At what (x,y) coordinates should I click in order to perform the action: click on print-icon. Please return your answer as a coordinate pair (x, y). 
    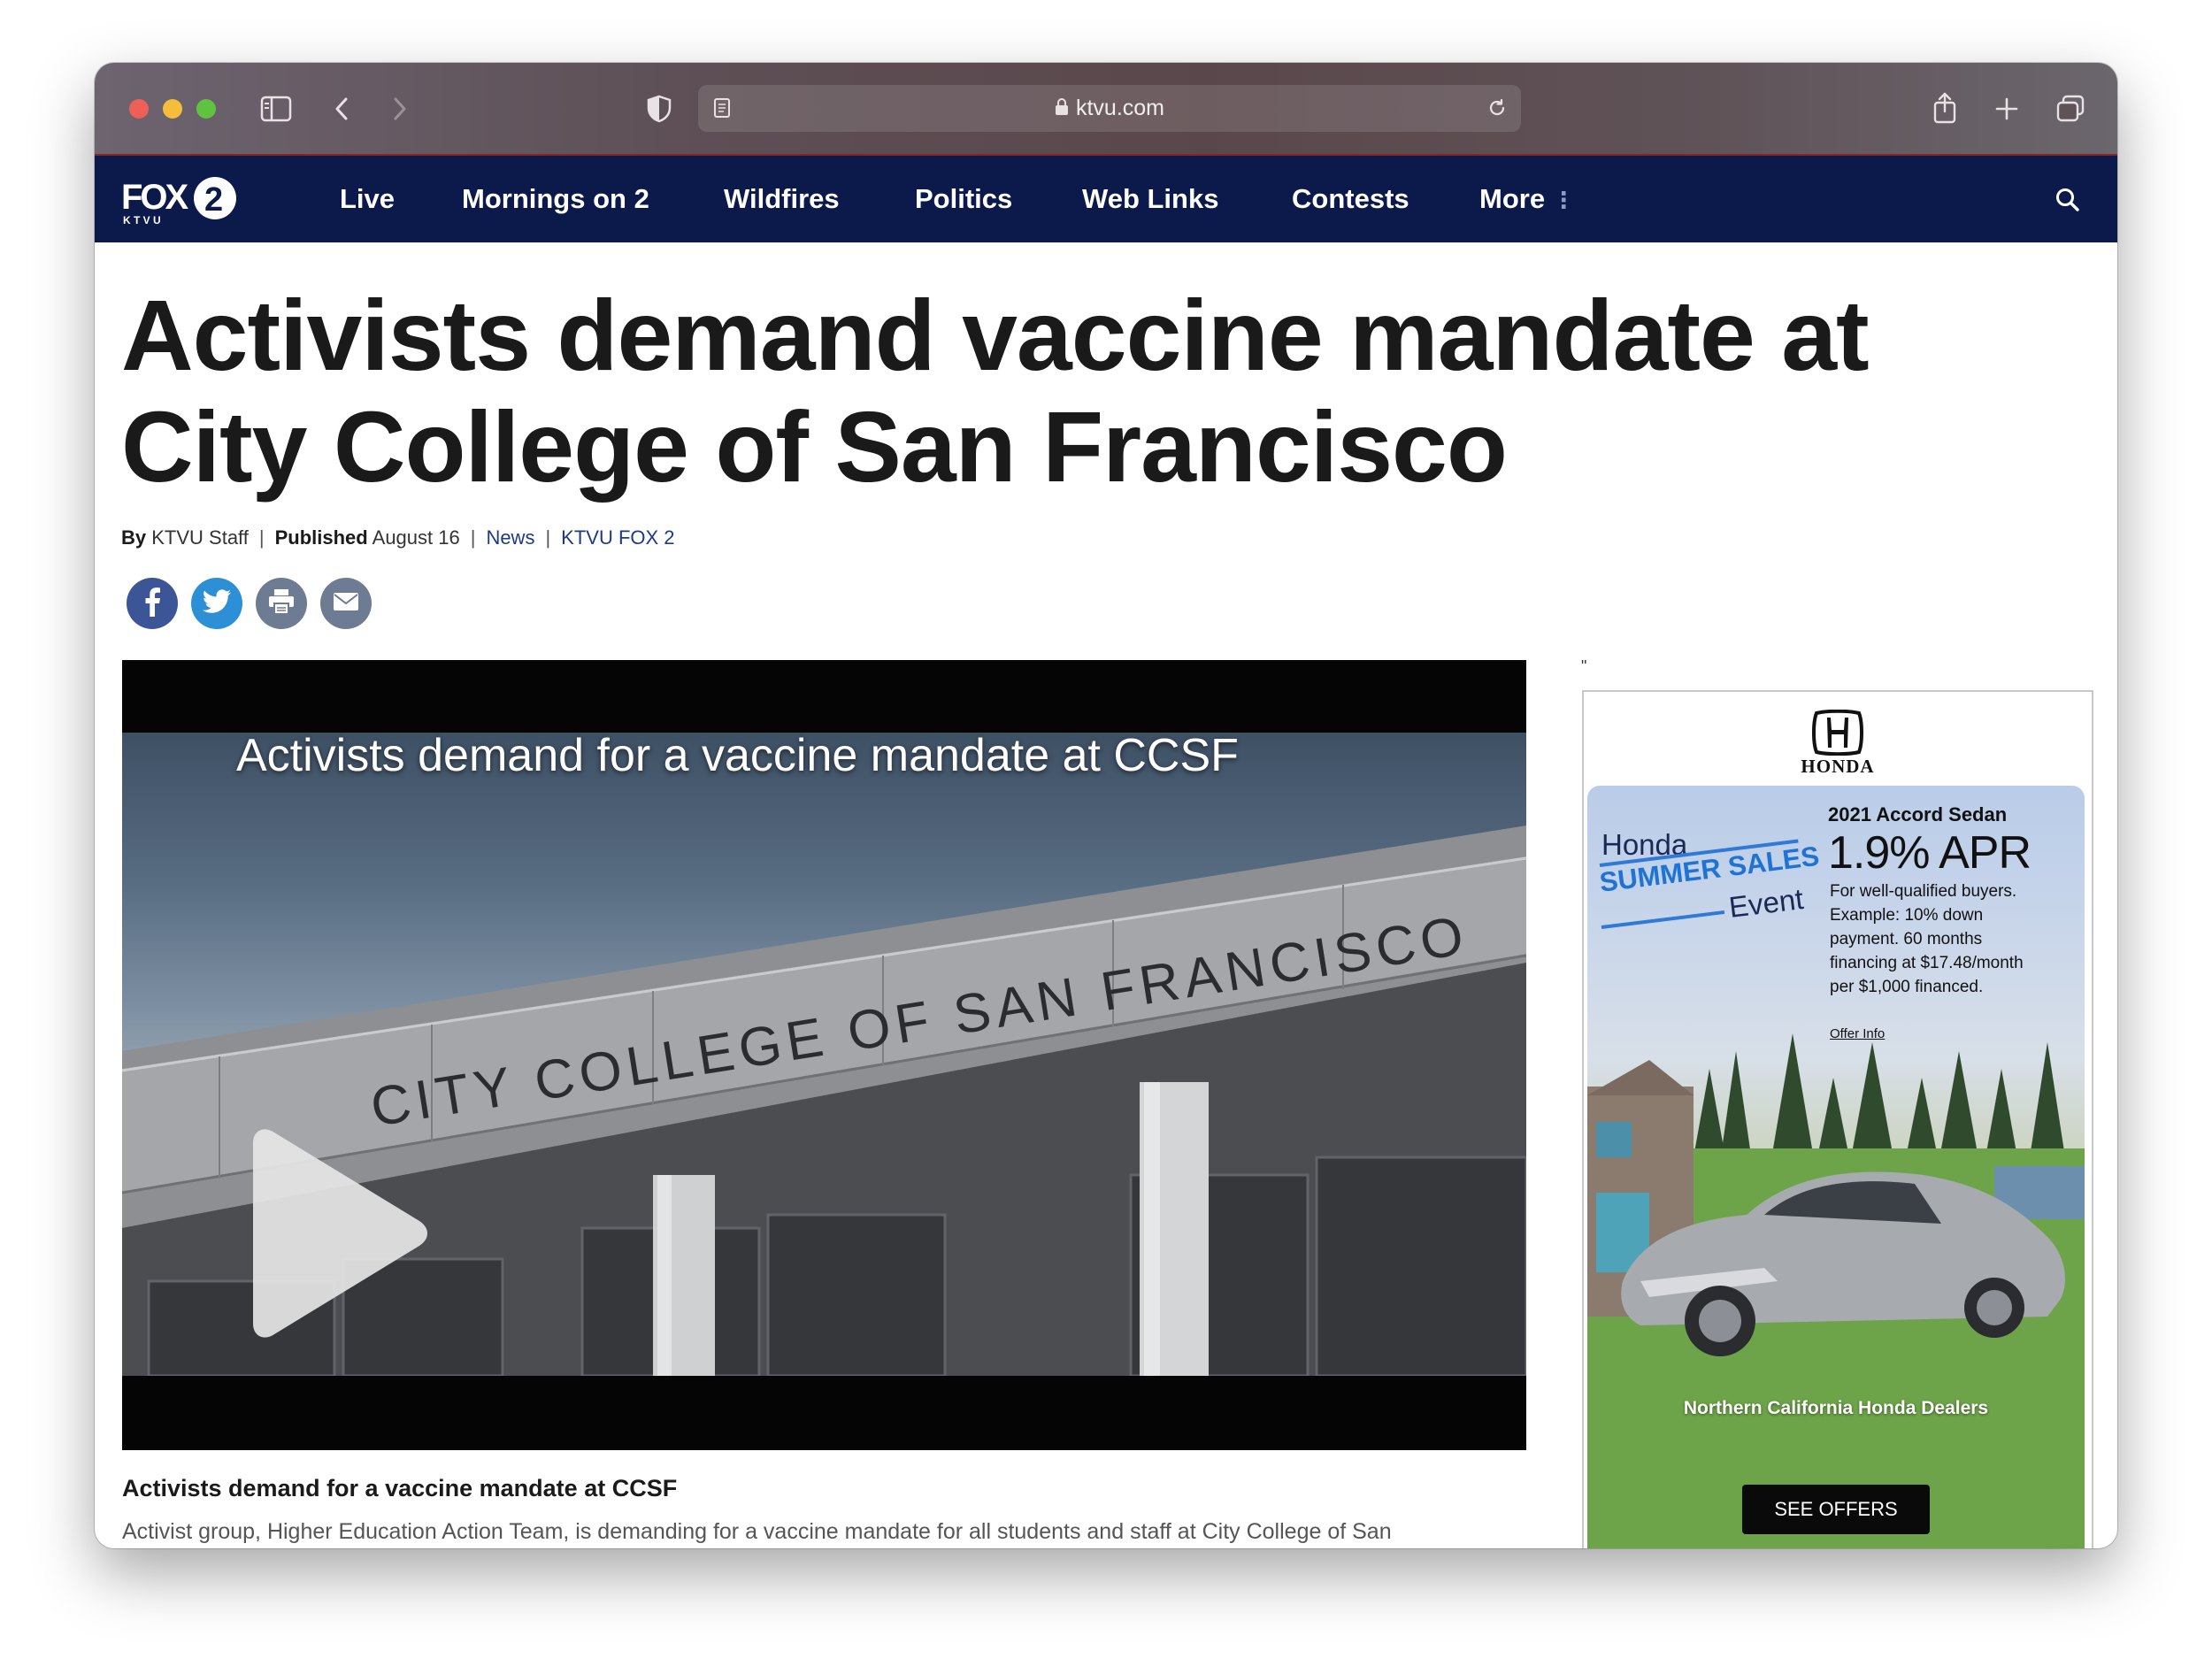
    Looking at the image, I should click on (281, 603).